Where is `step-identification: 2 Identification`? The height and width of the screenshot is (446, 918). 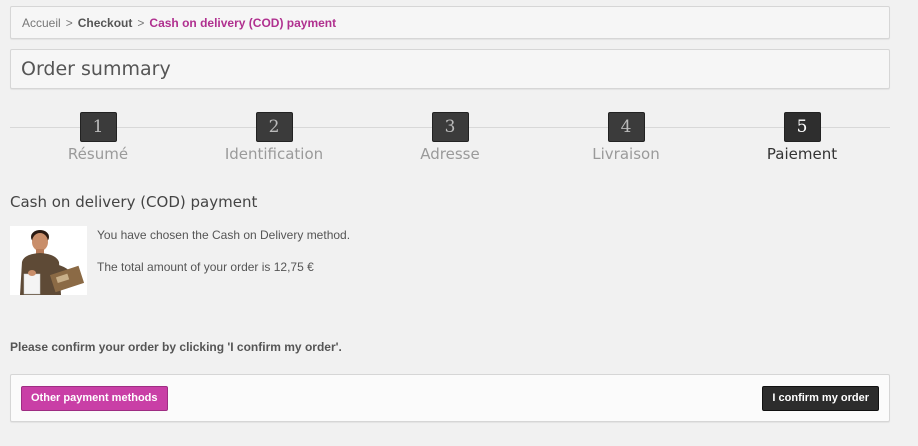 step-identification: 2 Identification is located at coordinates (274, 137).